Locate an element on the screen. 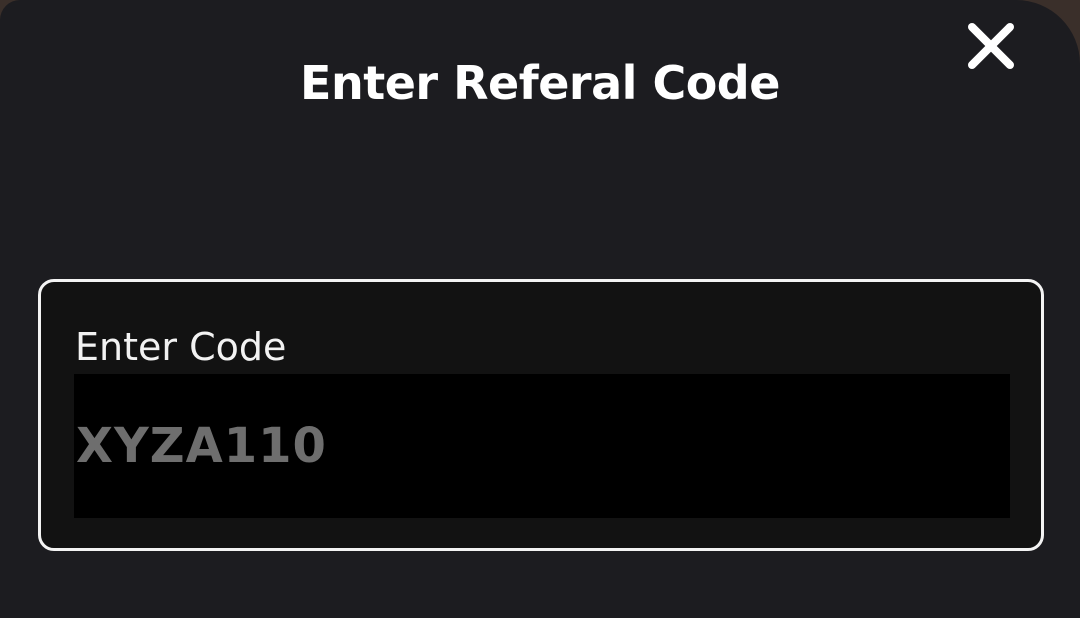 The width and height of the screenshot is (1080, 618). close-button is located at coordinates (991, 47).